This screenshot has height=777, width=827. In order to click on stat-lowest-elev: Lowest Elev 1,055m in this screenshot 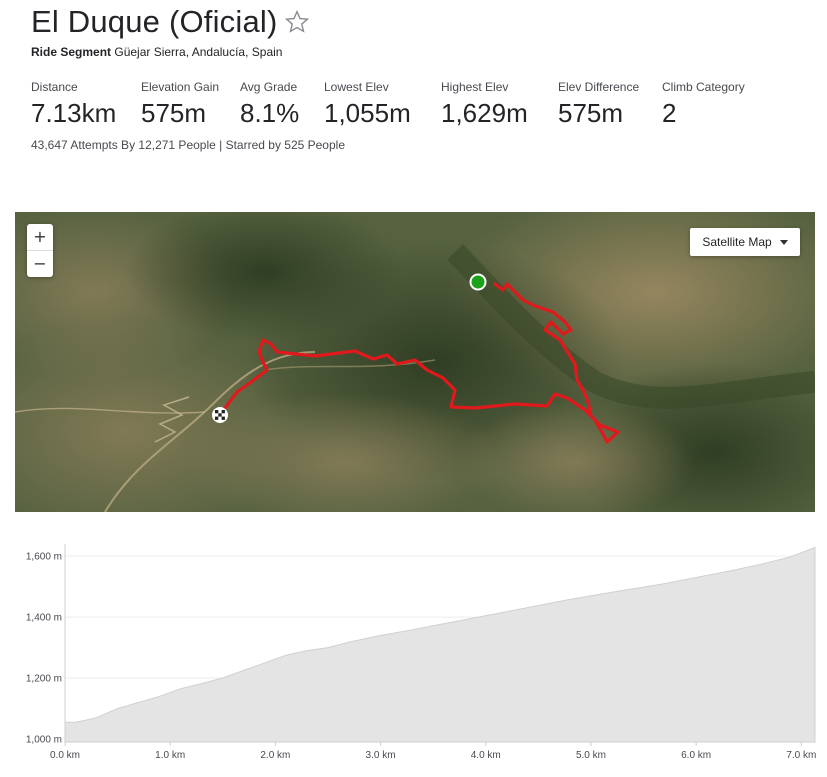, I will do `click(367, 104)`.